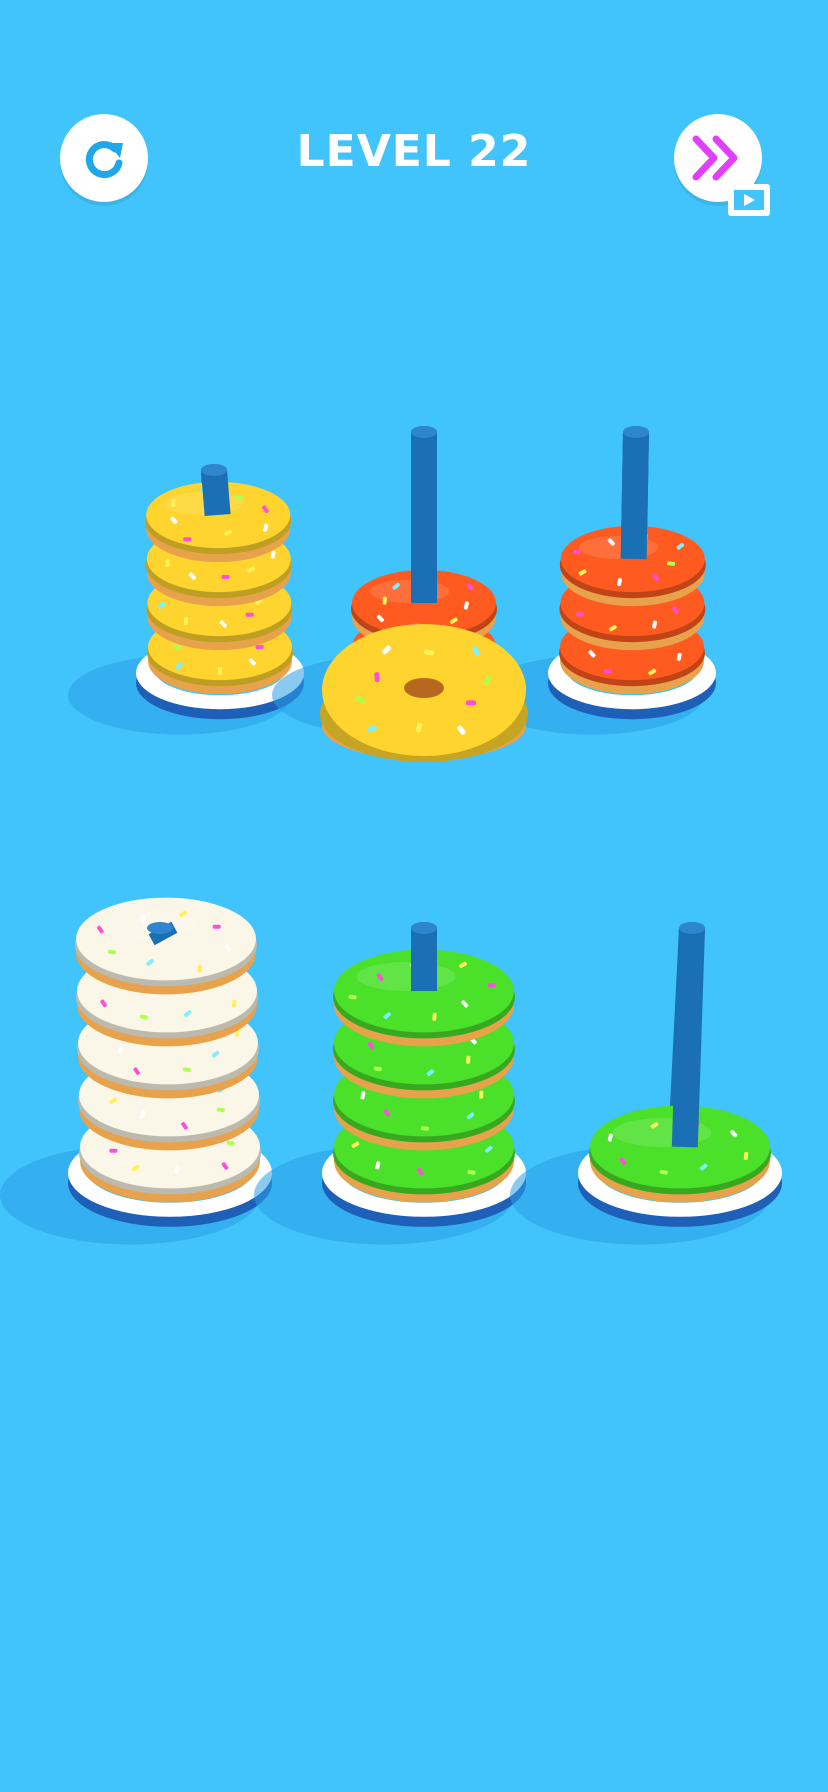 The width and height of the screenshot is (828, 1792). What do you see at coordinates (166, 946) in the screenshot?
I see `donut-ring` at bounding box center [166, 946].